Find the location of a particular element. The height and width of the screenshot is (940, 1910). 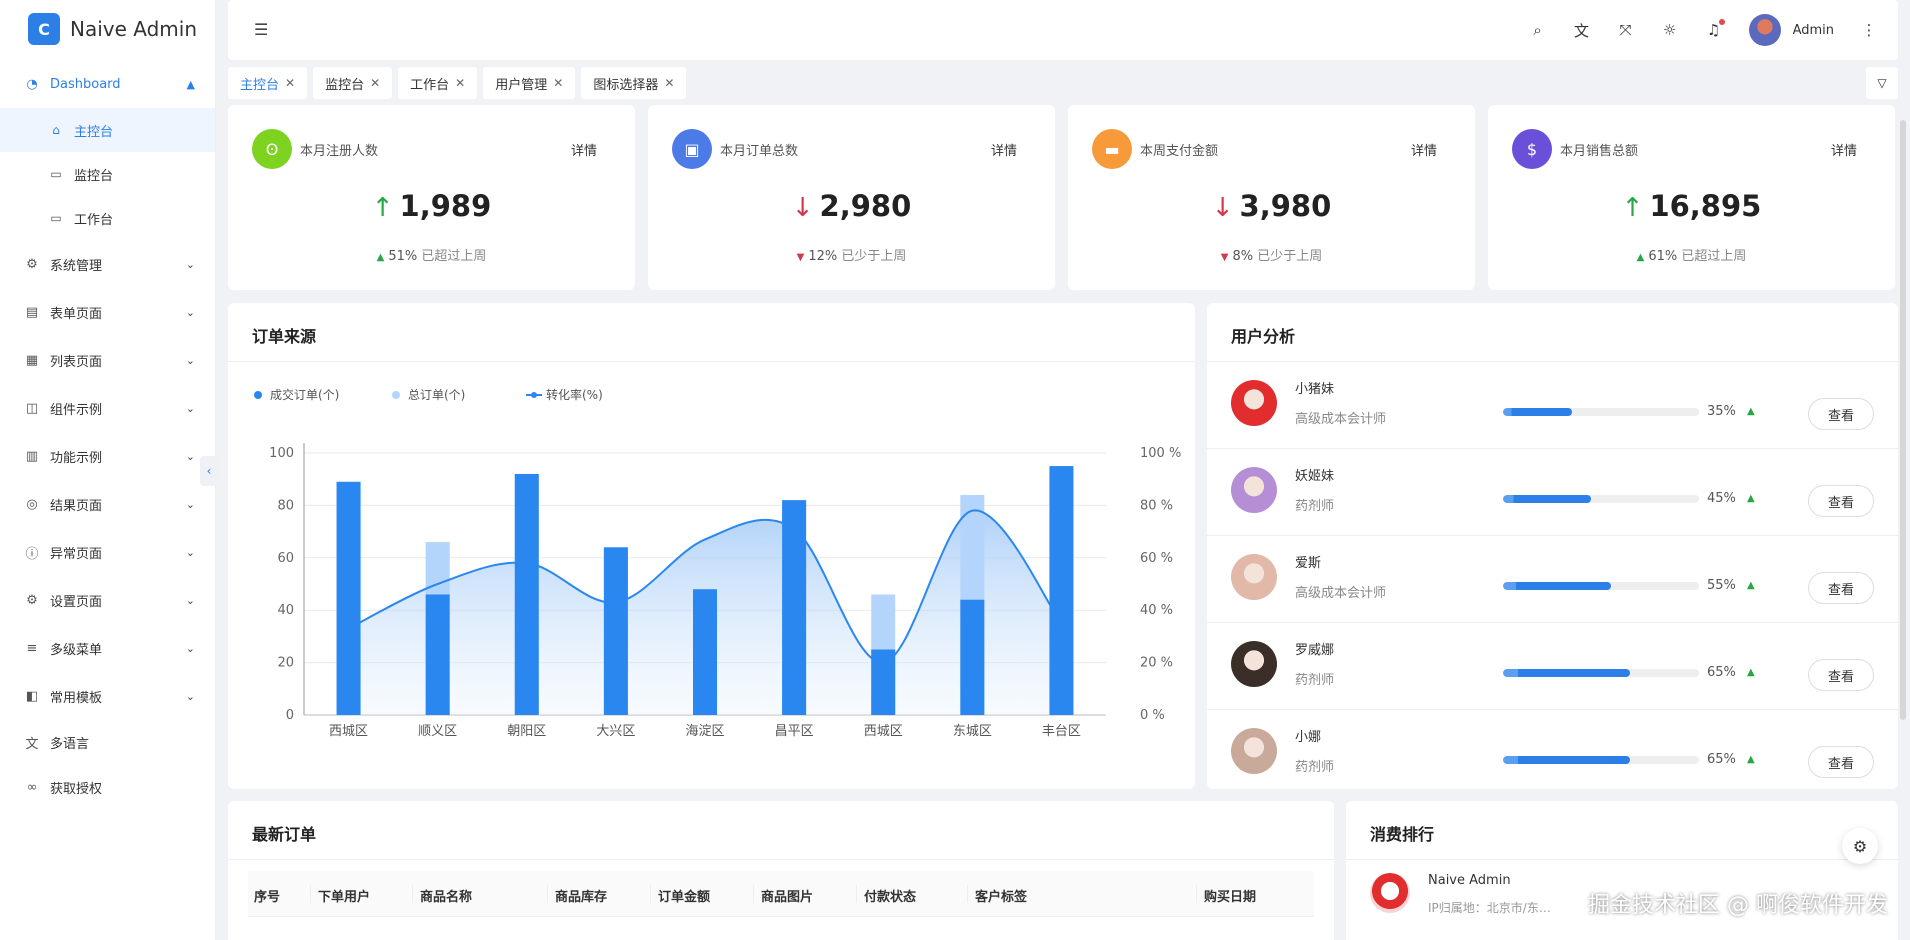

tabs-dropdown-button: ▽ is located at coordinates (1882, 83).